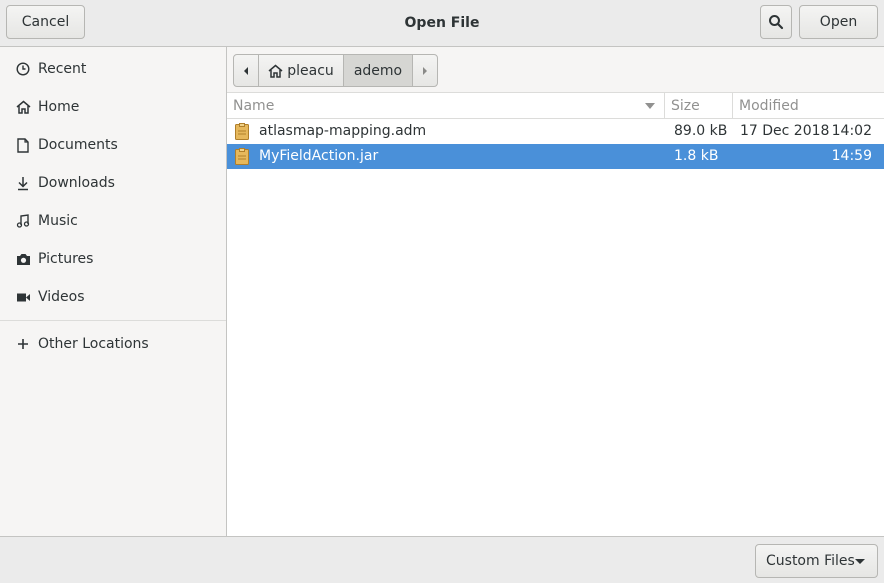  Describe the element at coordinates (851, 131) in the screenshot. I see `file-time: 14:02` at that location.